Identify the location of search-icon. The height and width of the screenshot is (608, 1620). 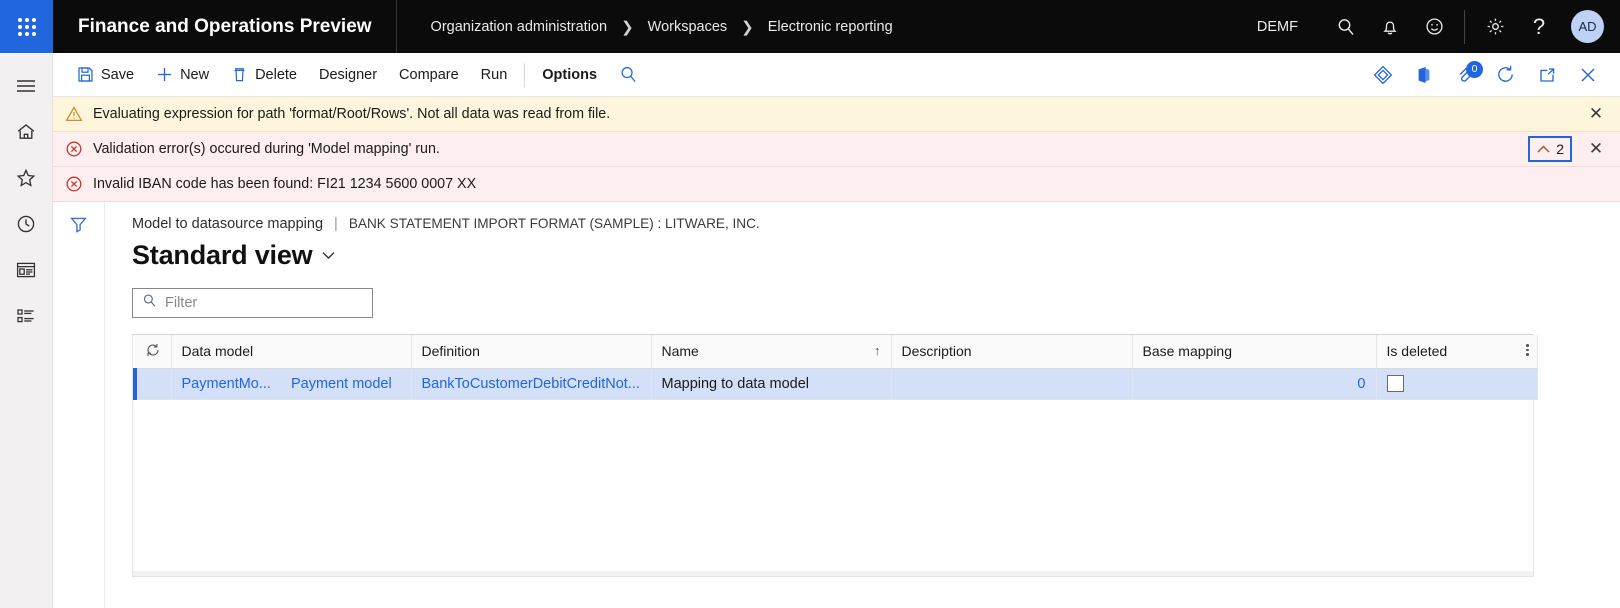
(1346, 26).